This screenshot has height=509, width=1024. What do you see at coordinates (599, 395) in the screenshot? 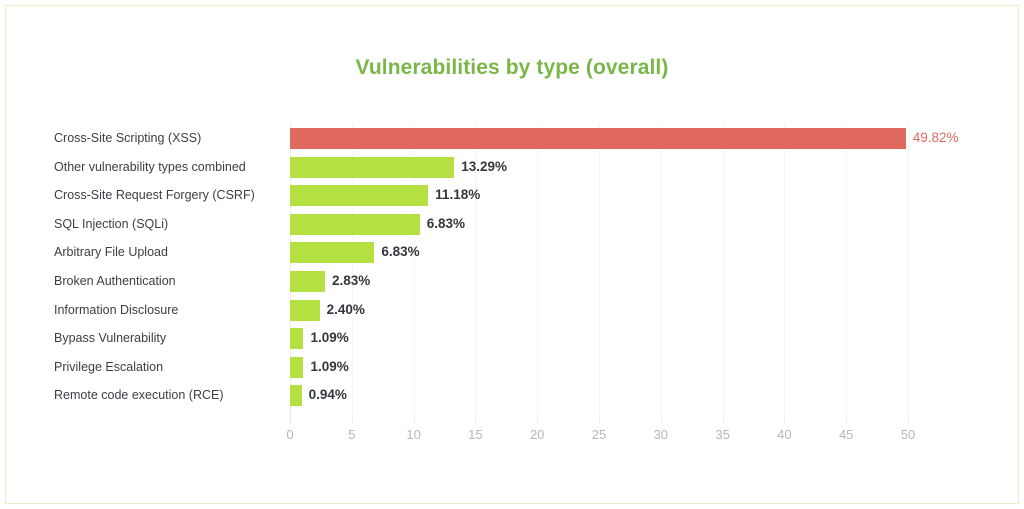
I see `bar-row: 0.94%` at bounding box center [599, 395].